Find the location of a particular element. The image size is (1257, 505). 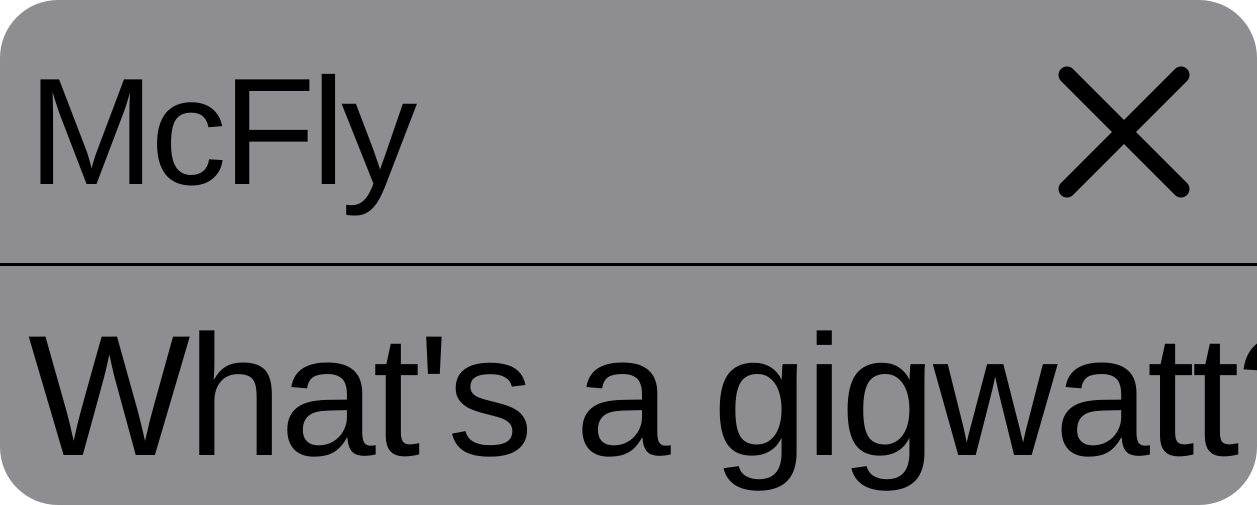

close-button is located at coordinates (1125, 133).